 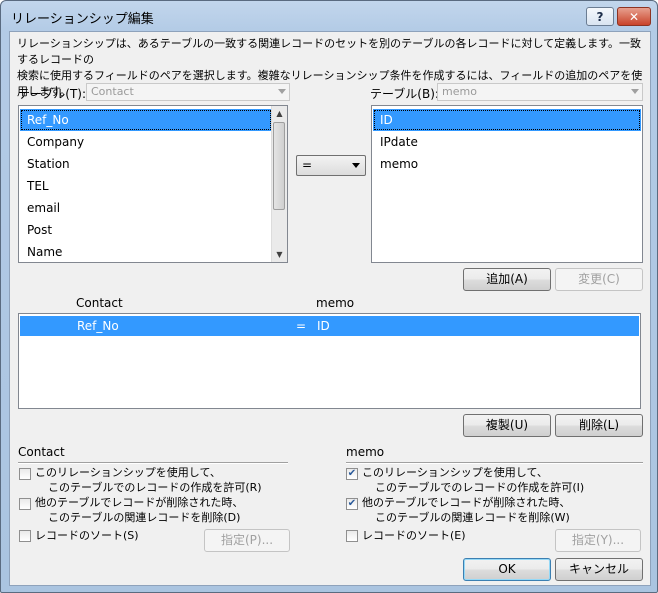 What do you see at coordinates (472, 517) in the screenshot?
I see `right-cascade-delete-line2: このテーブルの関連レコードを削除(W)` at bounding box center [472, 517].